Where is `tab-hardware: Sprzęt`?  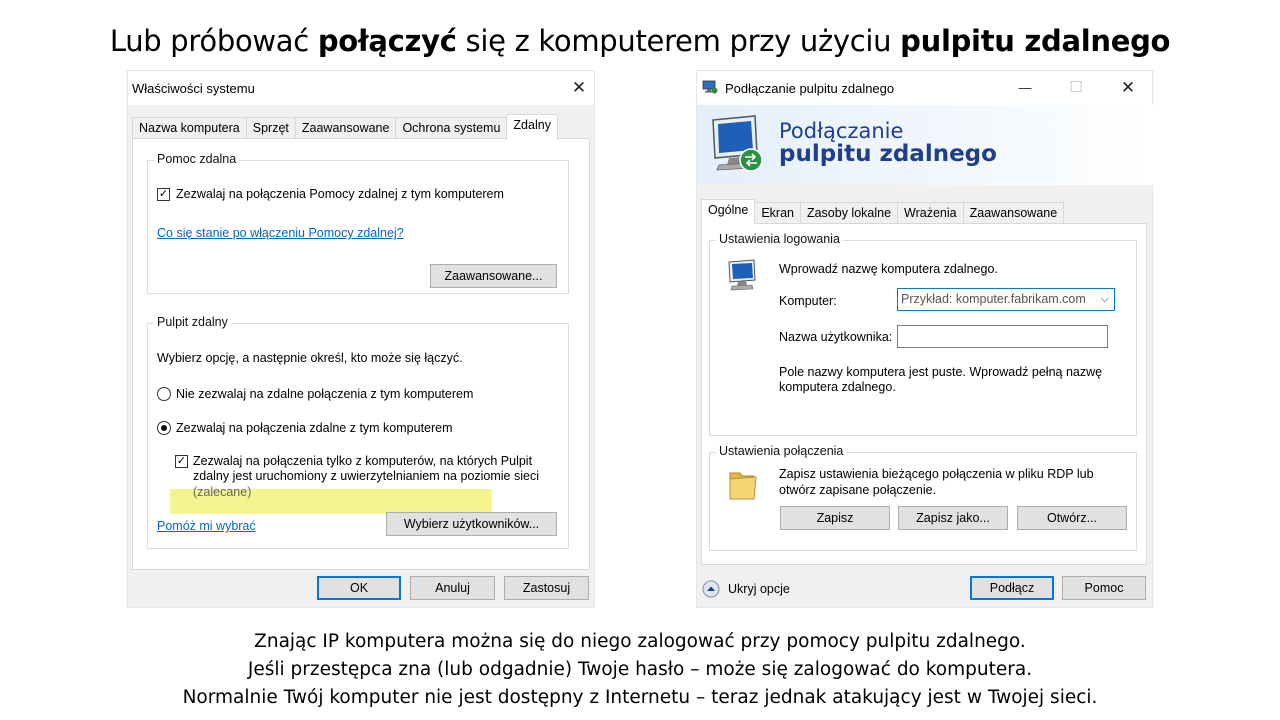
tab-hardware: Sprzęt is located at coordinates (270, 128).